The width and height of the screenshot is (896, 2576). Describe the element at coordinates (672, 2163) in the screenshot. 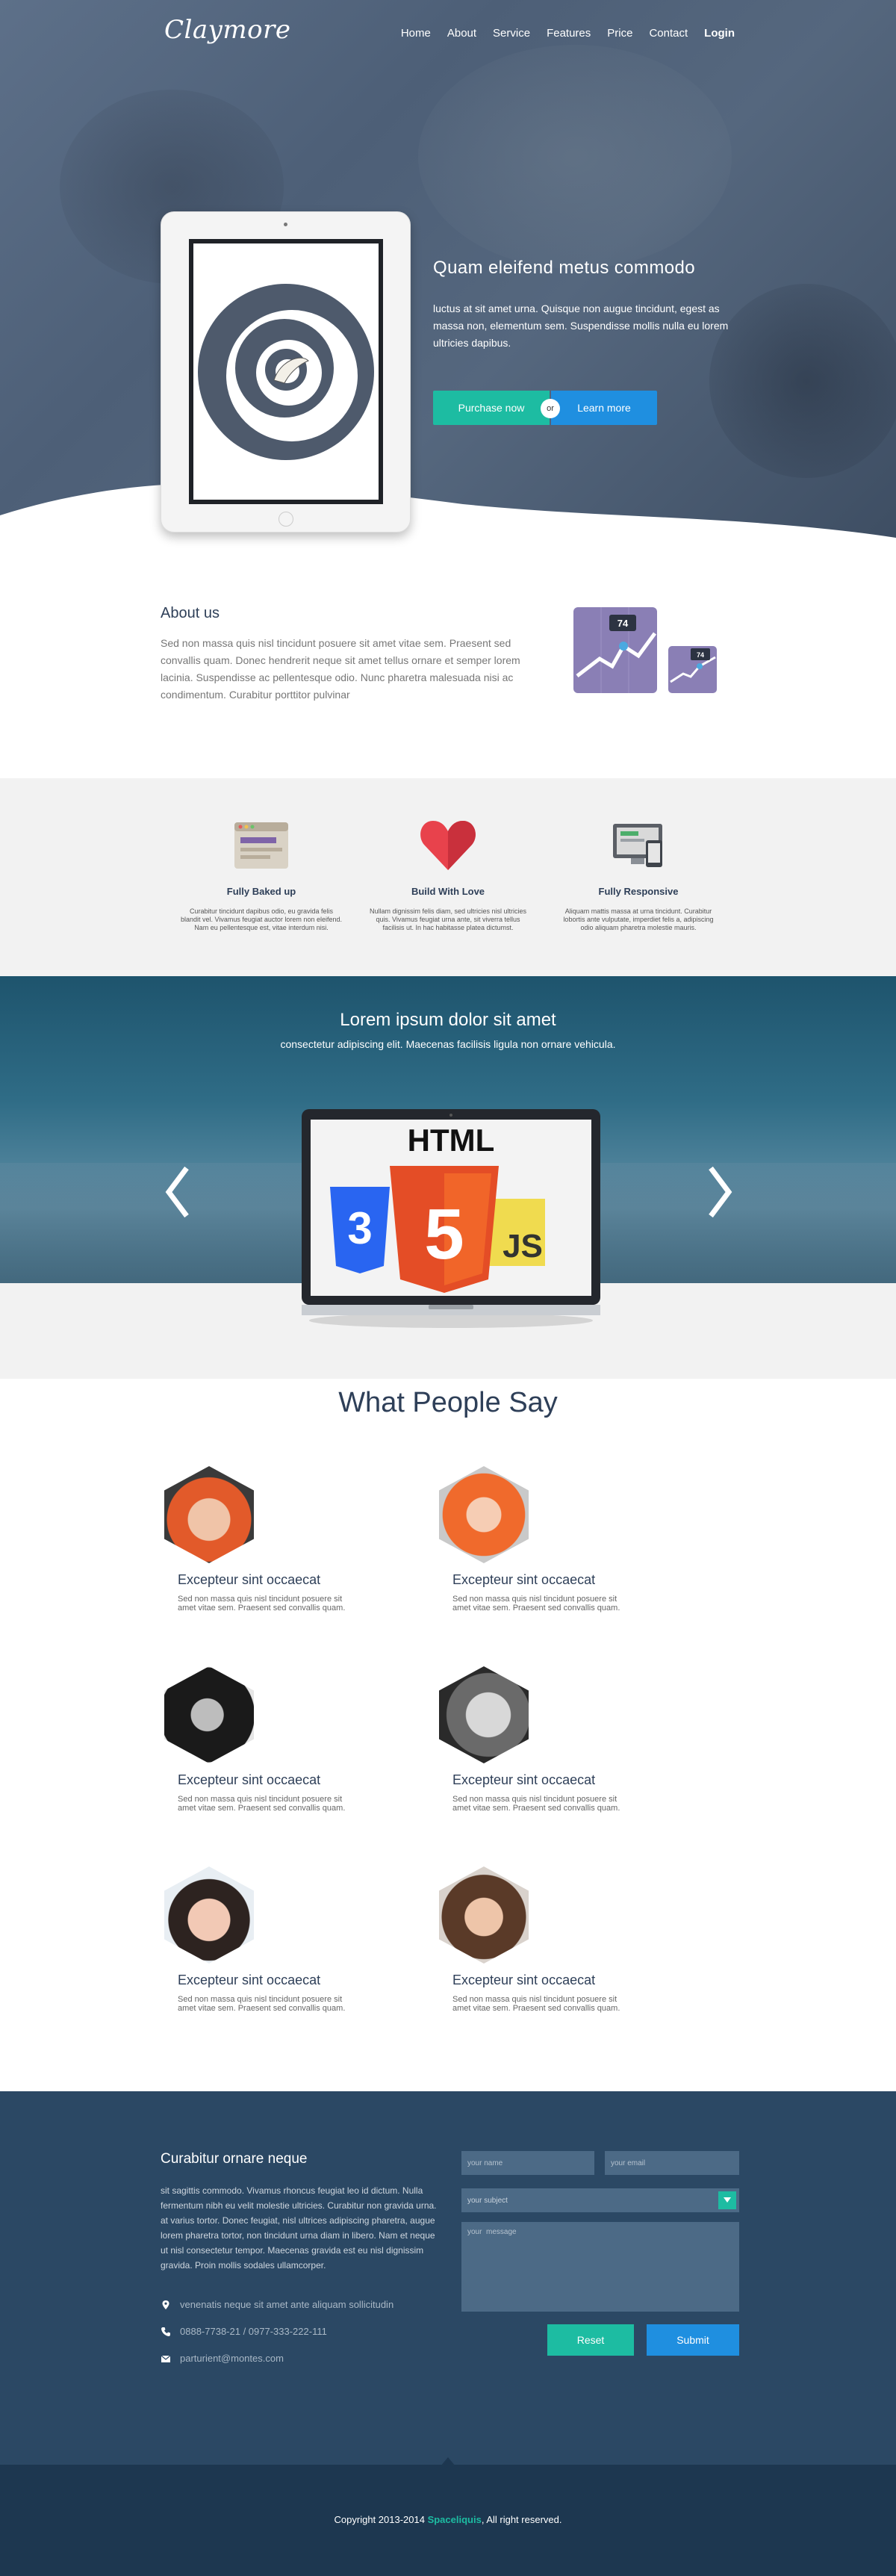

I see `email-field` at that location.